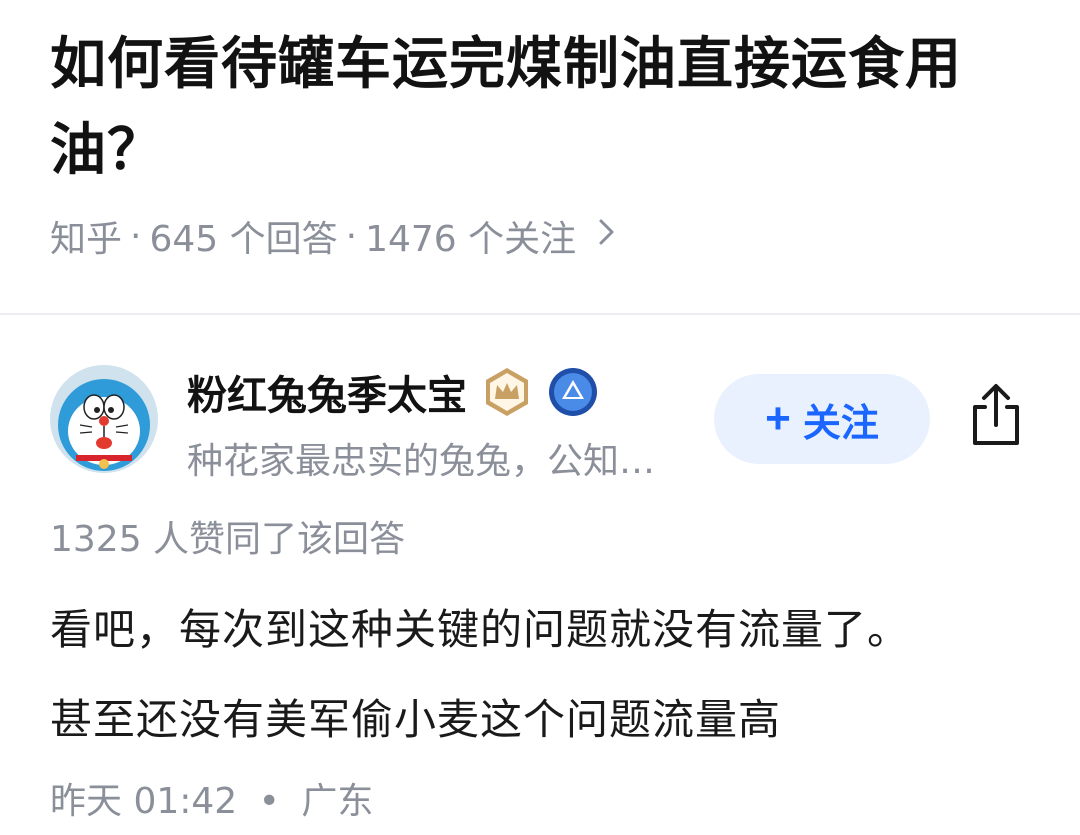  I want to click on follow-label: 关注, so click(840, 423).